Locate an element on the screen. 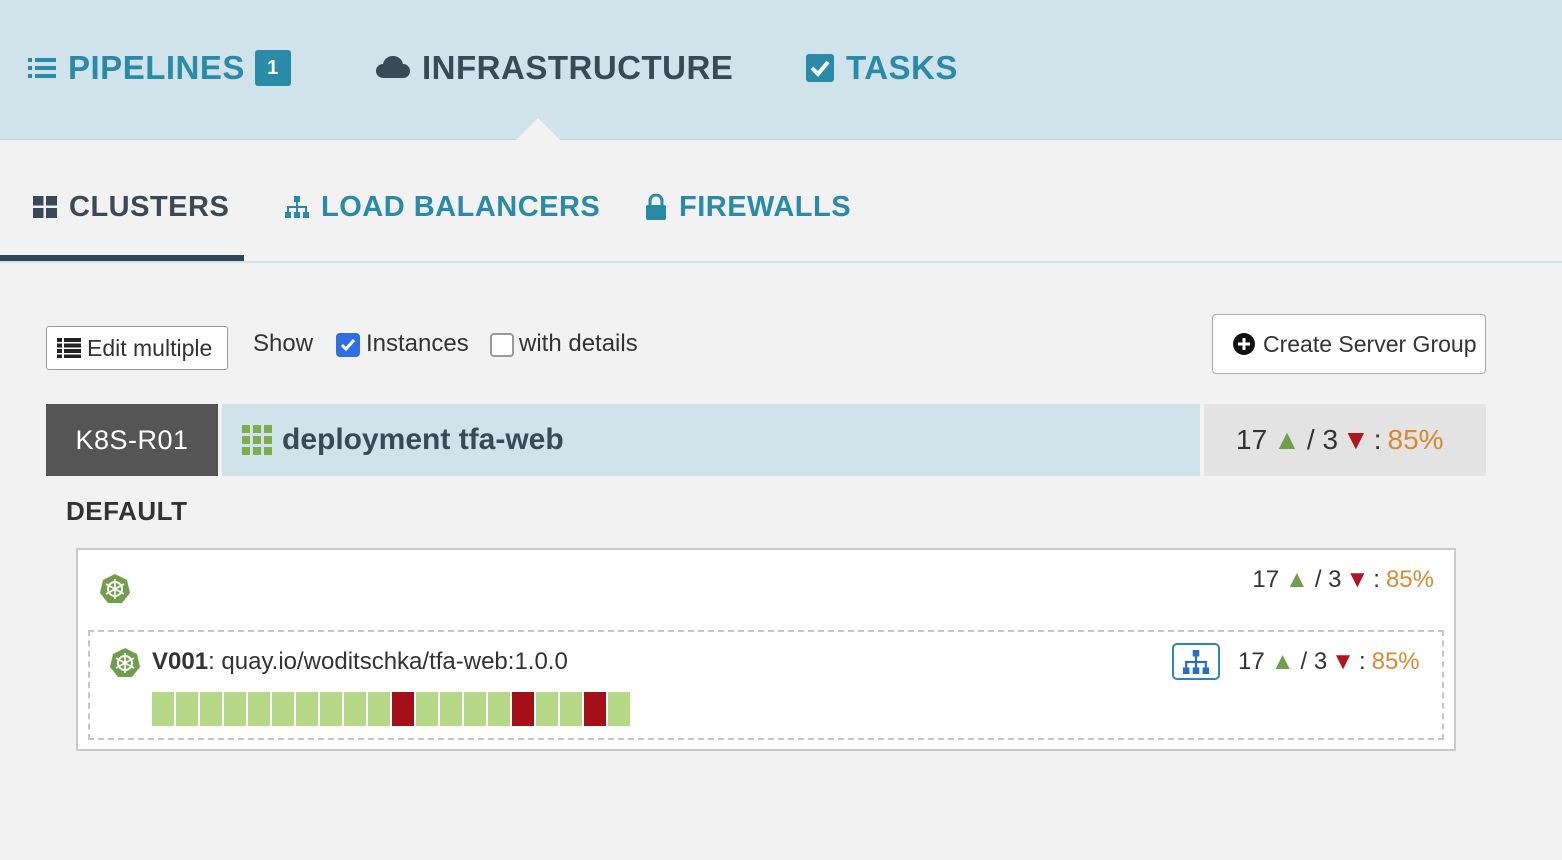  nav-tasks-label: TASKS is located at coordinates (902, 67).